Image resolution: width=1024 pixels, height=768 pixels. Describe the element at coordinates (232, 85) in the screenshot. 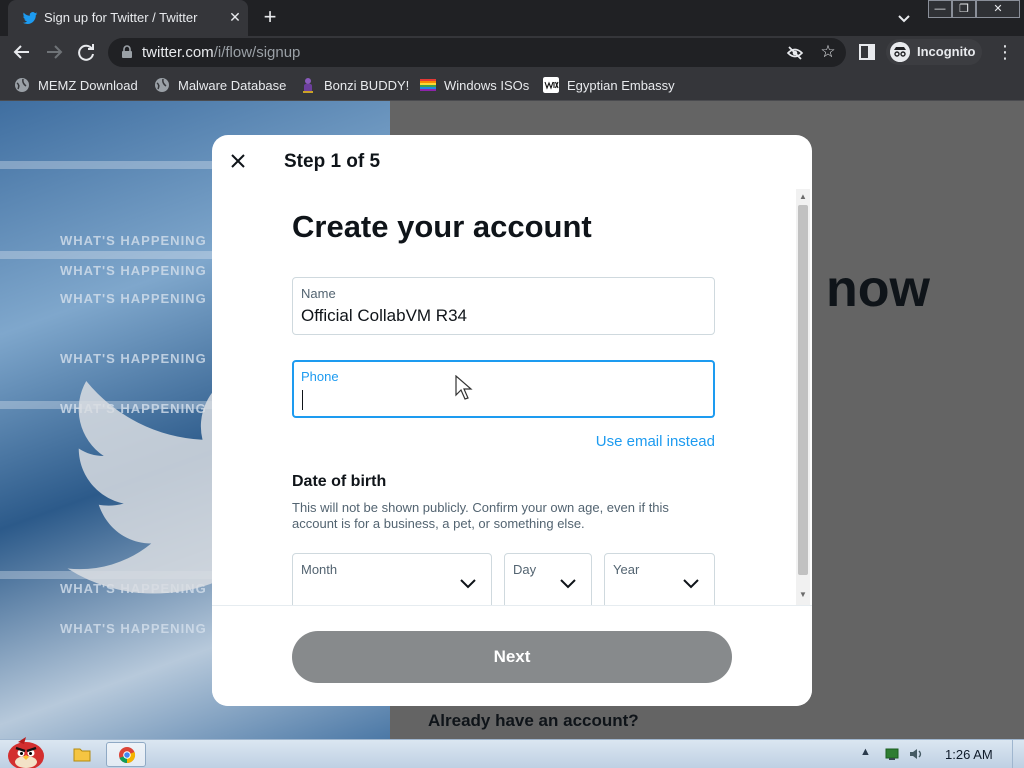

I see `bookmark-label: Malware Database` at that location.